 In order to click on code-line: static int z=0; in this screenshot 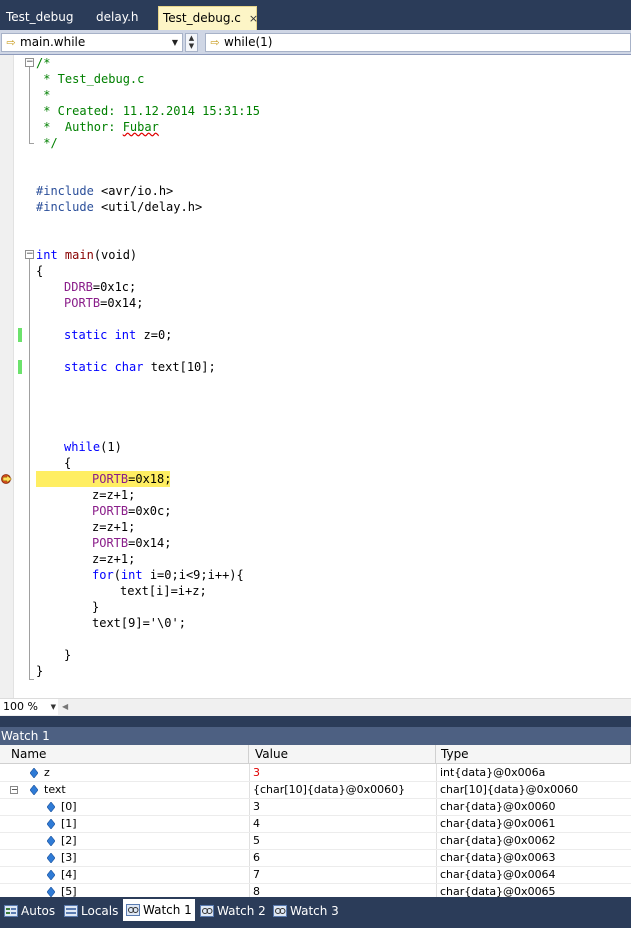, I will do `click(118, 335)`.